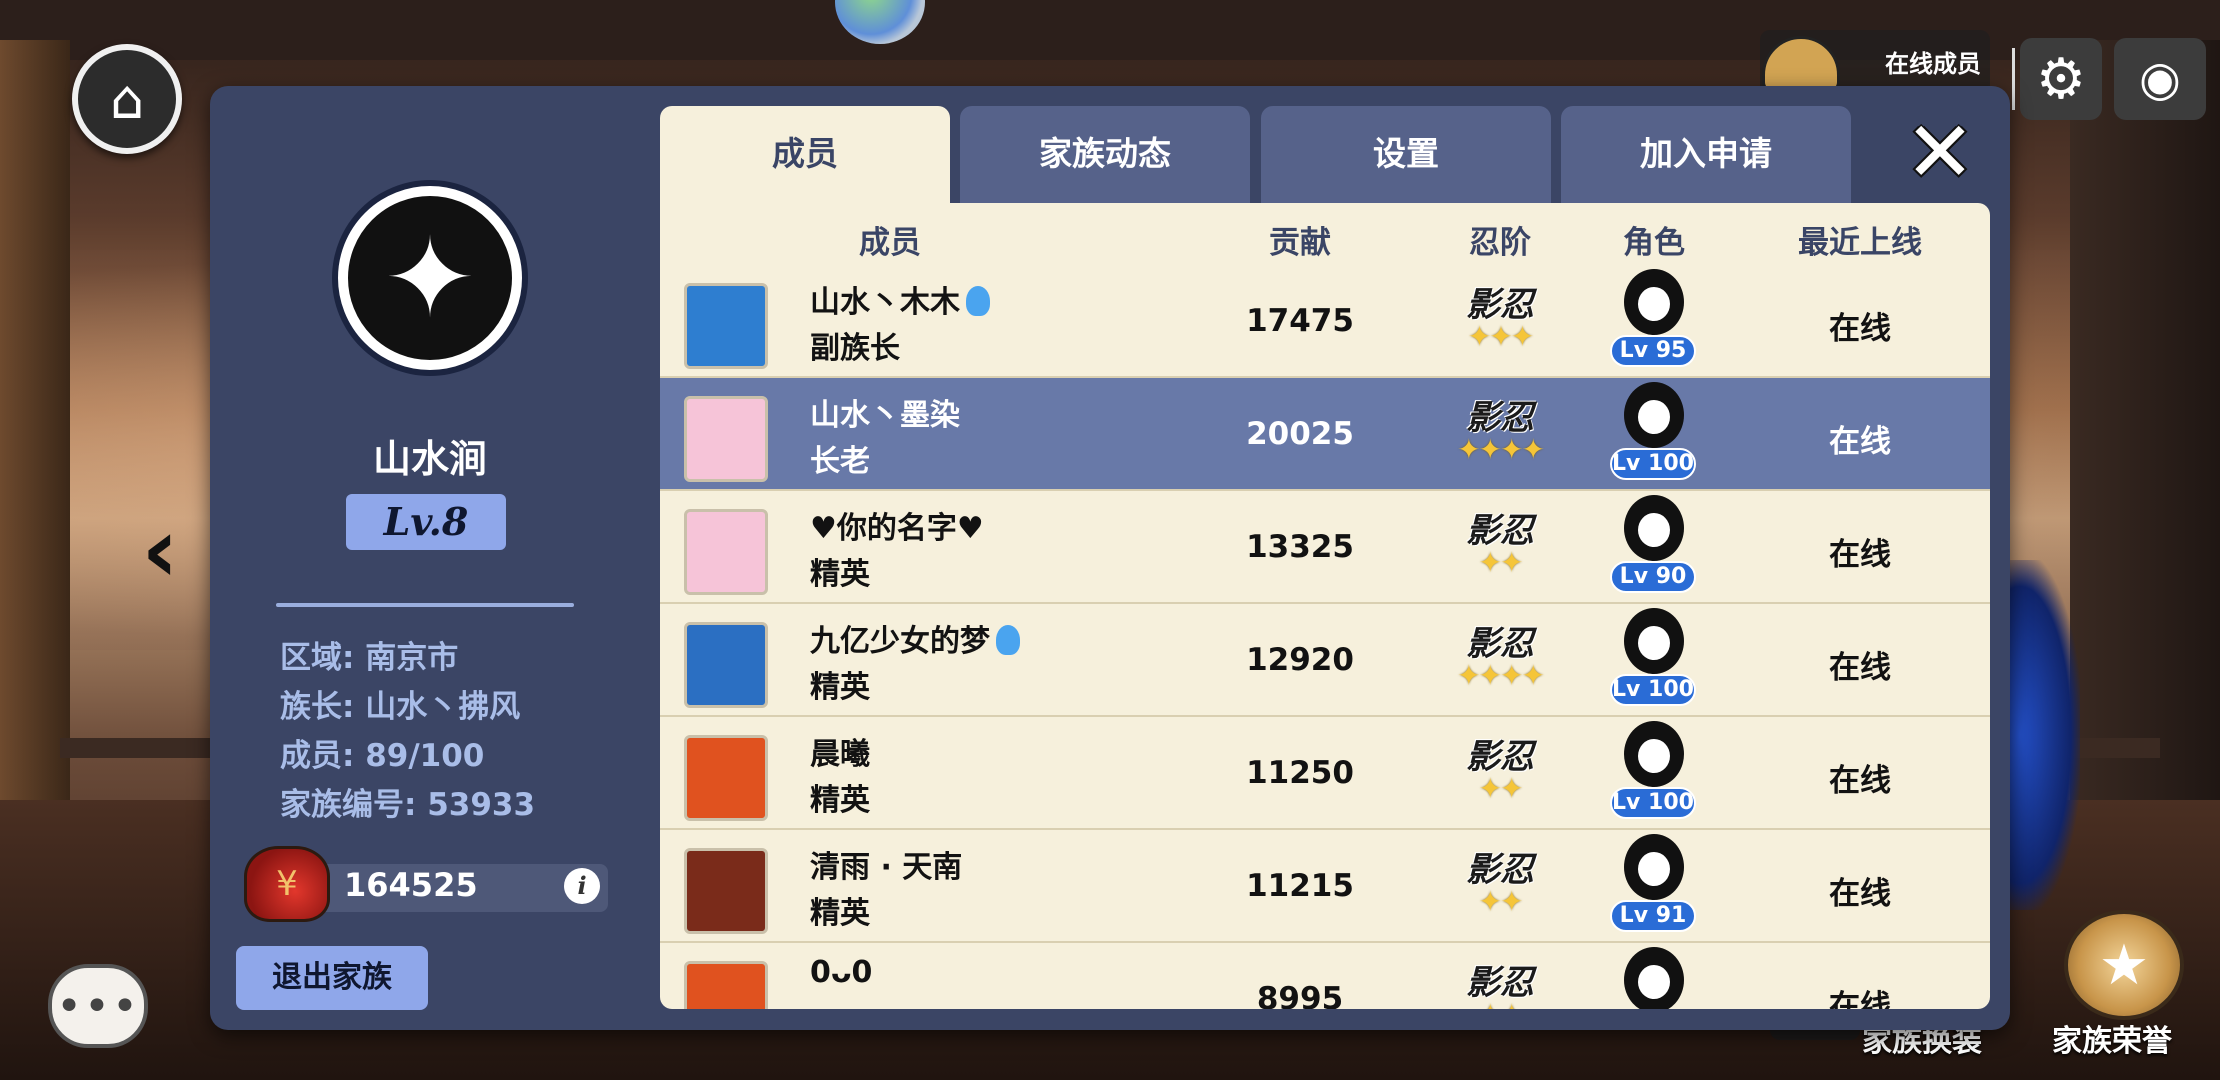 This screenshot has height=1080, width=2220. I want to click on clan-region: 区域: 南京市, so click(369, 658).